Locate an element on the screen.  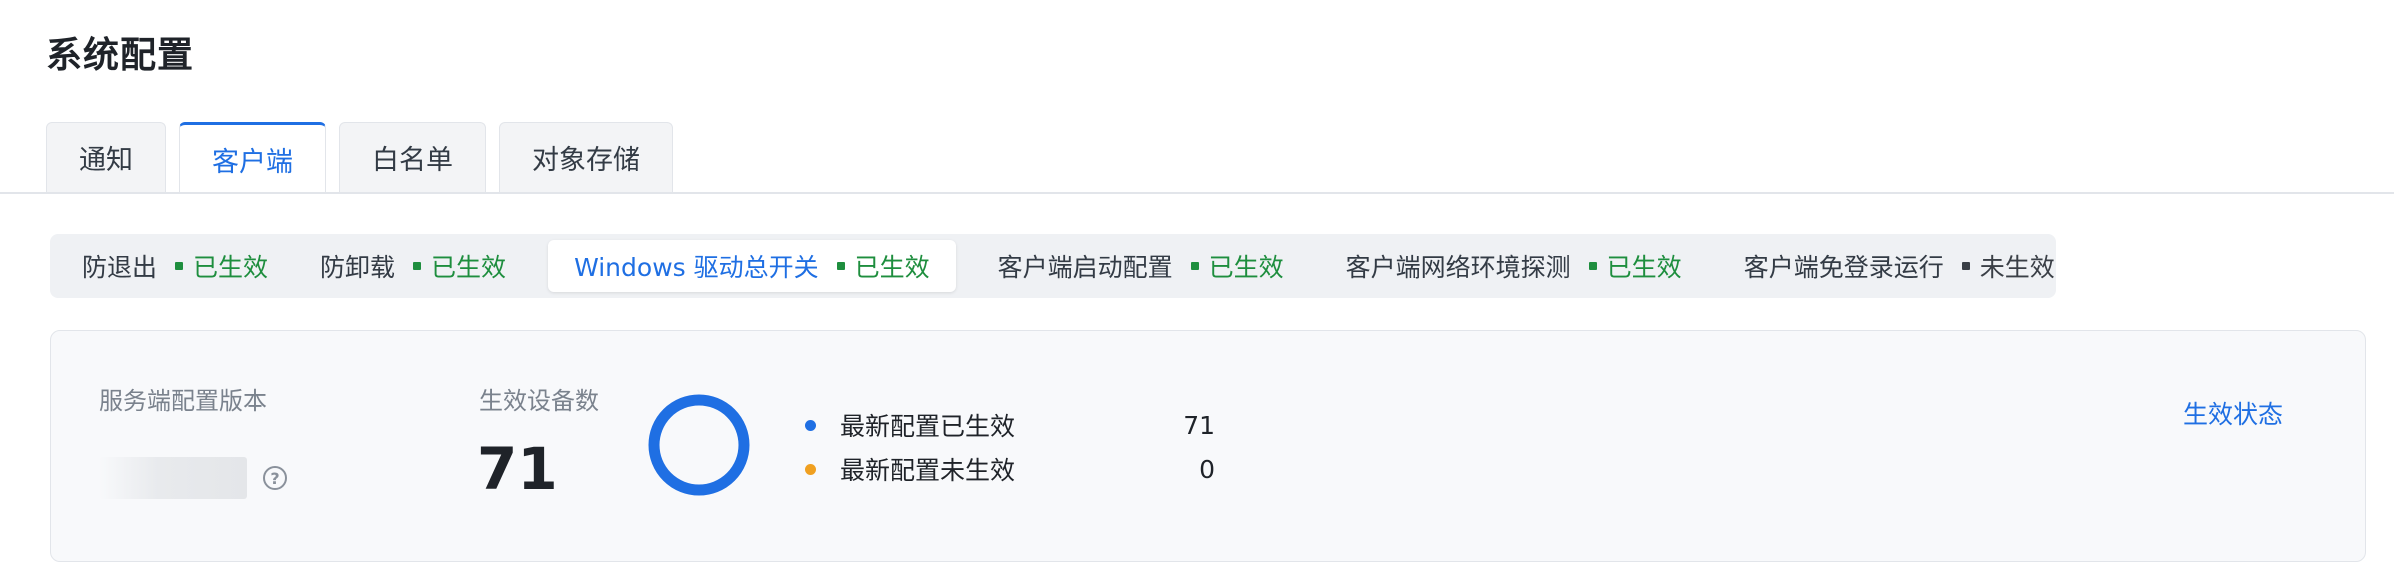
subtab-anti-uninstall: 防卸载 已生效 is located at coordinates (413, 266).